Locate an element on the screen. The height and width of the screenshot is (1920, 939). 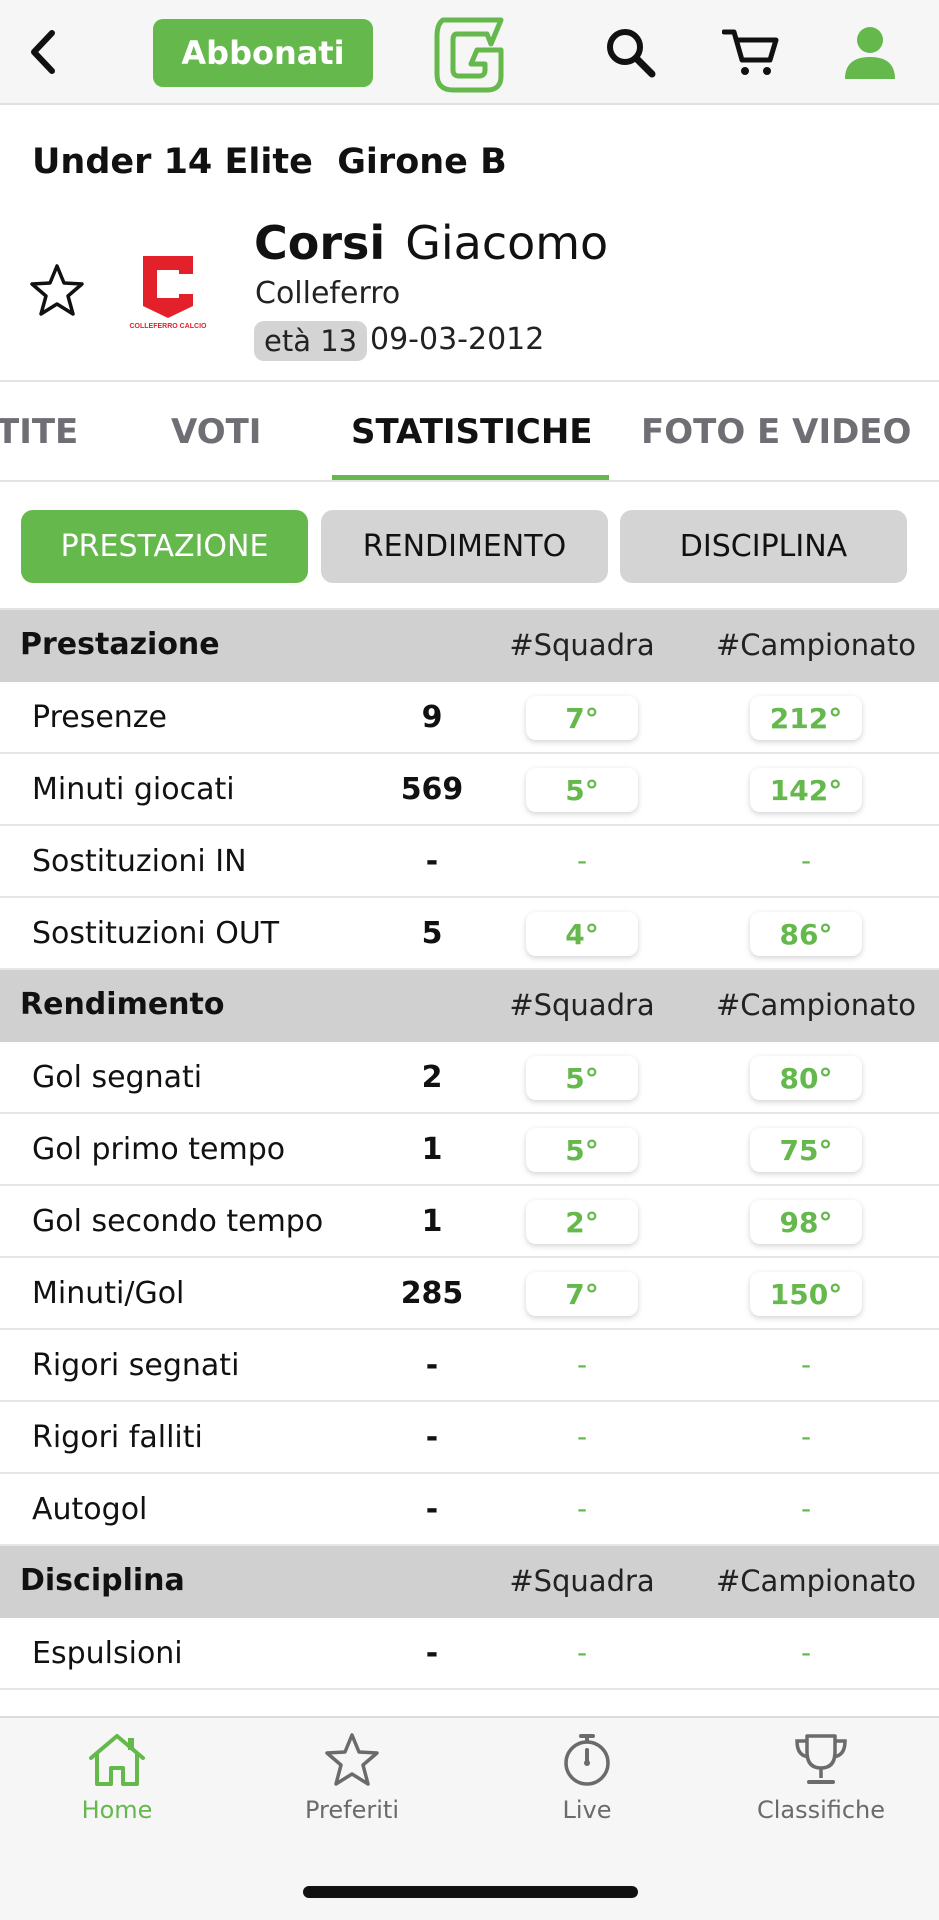
segment-prestazione: PRESTAZIONE is located at coordinates (164, 546).